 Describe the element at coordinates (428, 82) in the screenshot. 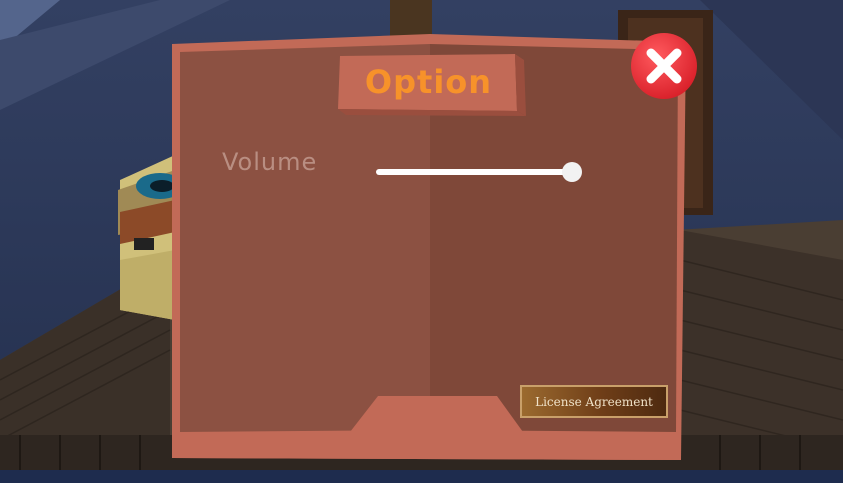

I see `dialog-title: Option` at that location.